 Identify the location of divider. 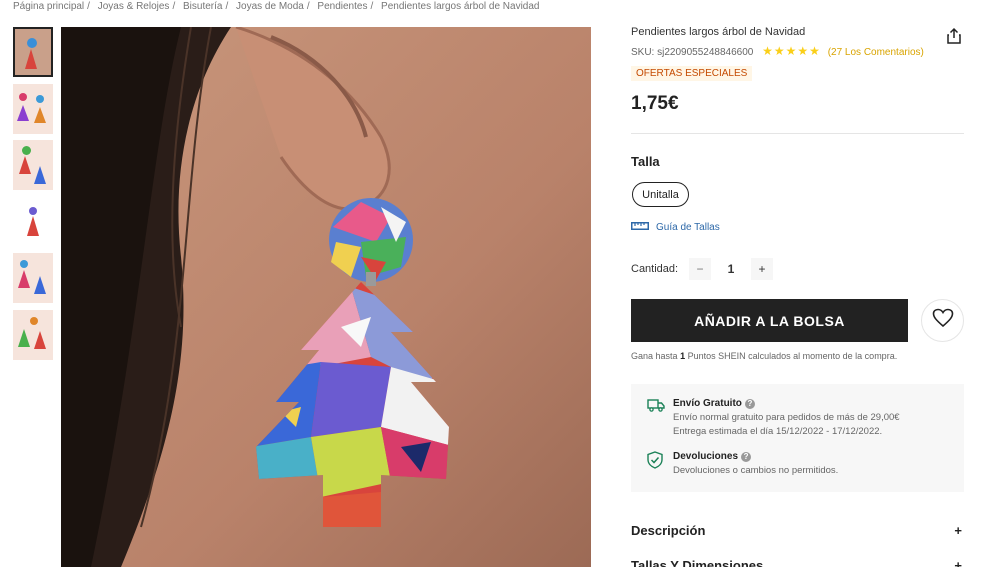
(797, 133).